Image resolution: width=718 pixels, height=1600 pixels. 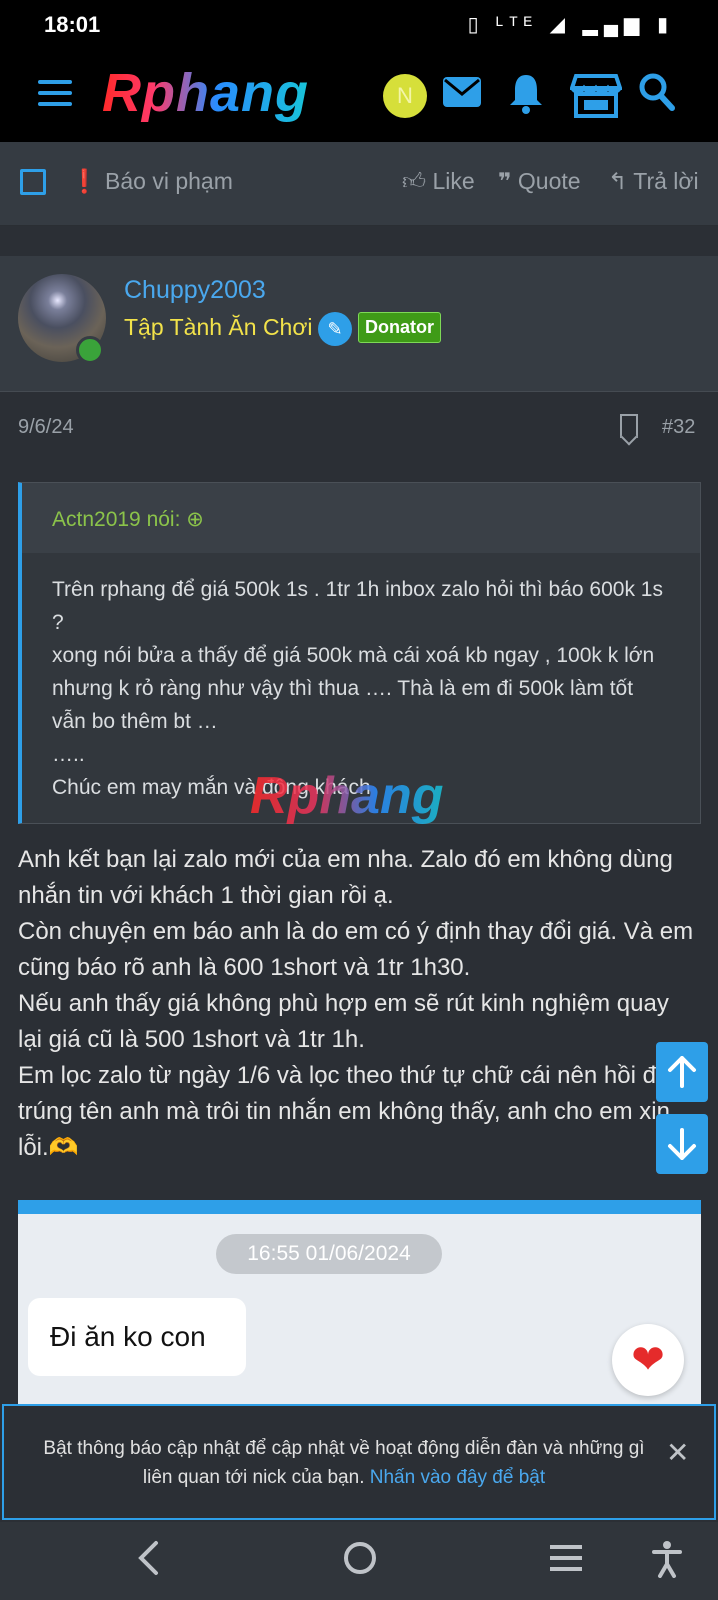 I want to click on attached-image: 16:55 01/06/2024 Đi ăn ko con ❤, so click(x=359, y=1305).